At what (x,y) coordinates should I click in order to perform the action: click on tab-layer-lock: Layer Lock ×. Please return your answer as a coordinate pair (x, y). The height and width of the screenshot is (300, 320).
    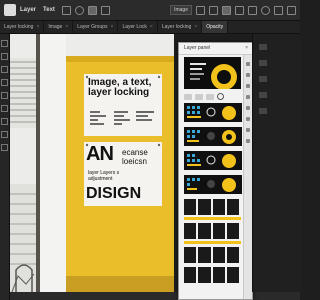
    Looking at the image, I should click on (138, 27).